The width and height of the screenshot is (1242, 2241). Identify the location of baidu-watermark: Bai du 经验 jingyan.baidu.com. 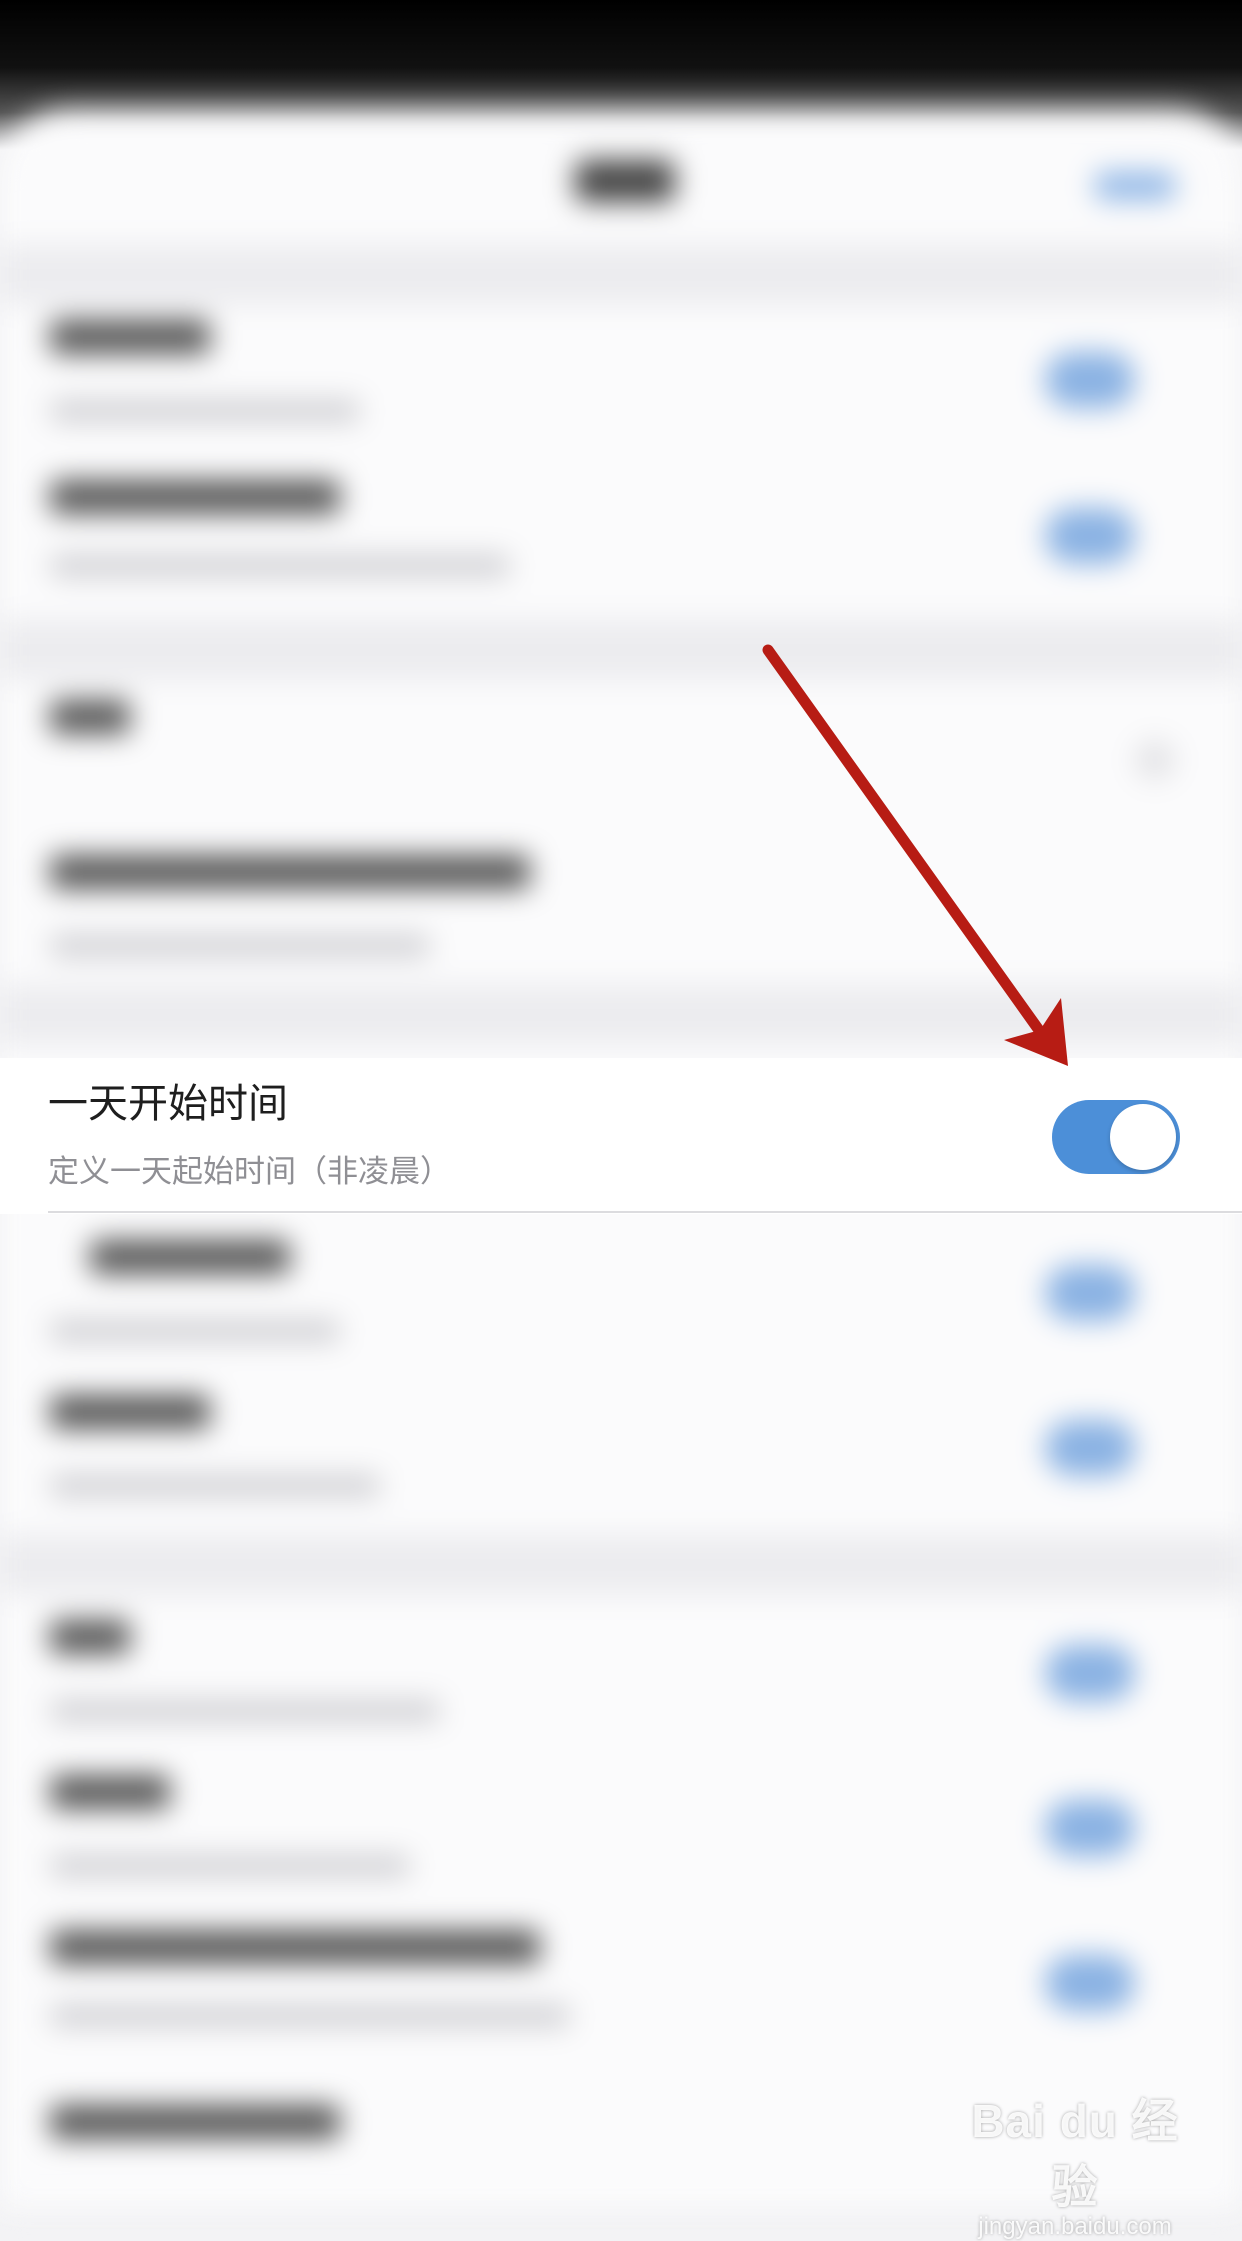
(1075, 2163).